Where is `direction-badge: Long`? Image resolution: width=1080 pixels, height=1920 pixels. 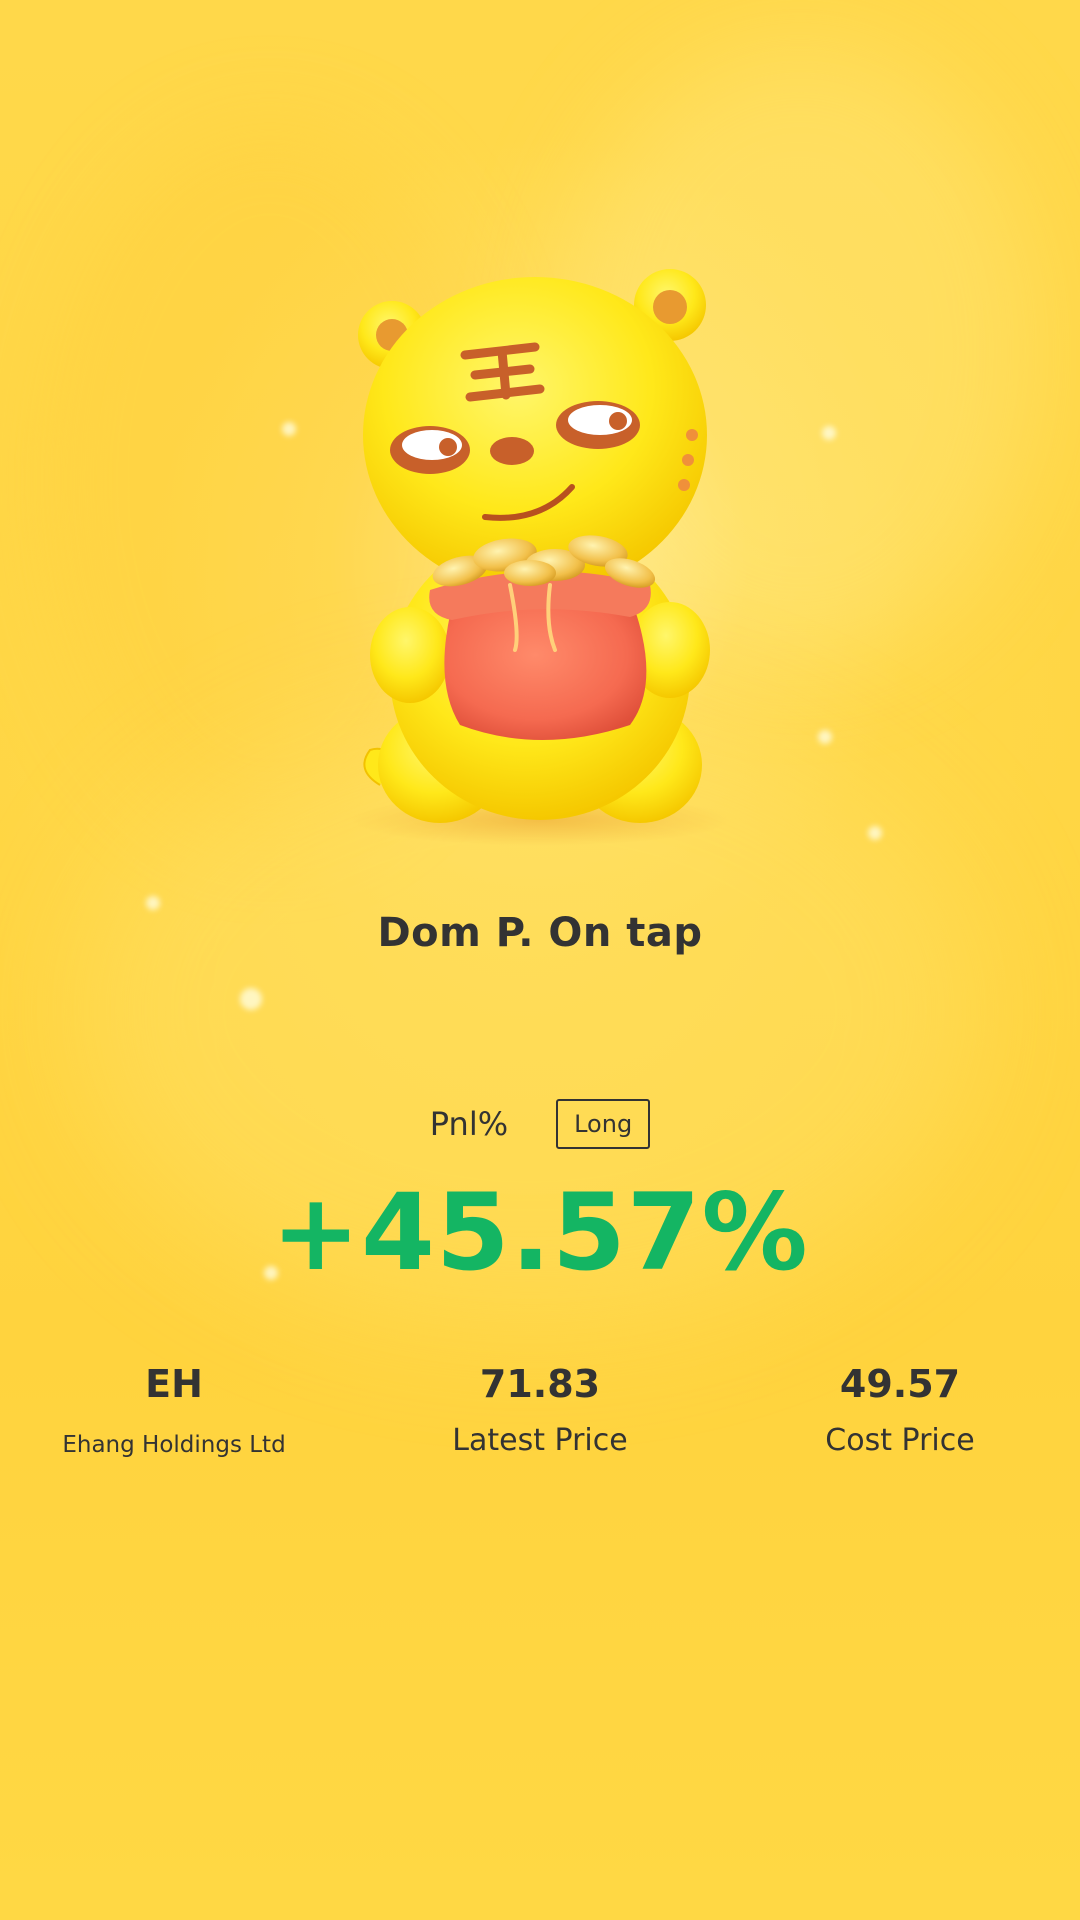 direction-badge: Long is located at coordinates (603, 1124).